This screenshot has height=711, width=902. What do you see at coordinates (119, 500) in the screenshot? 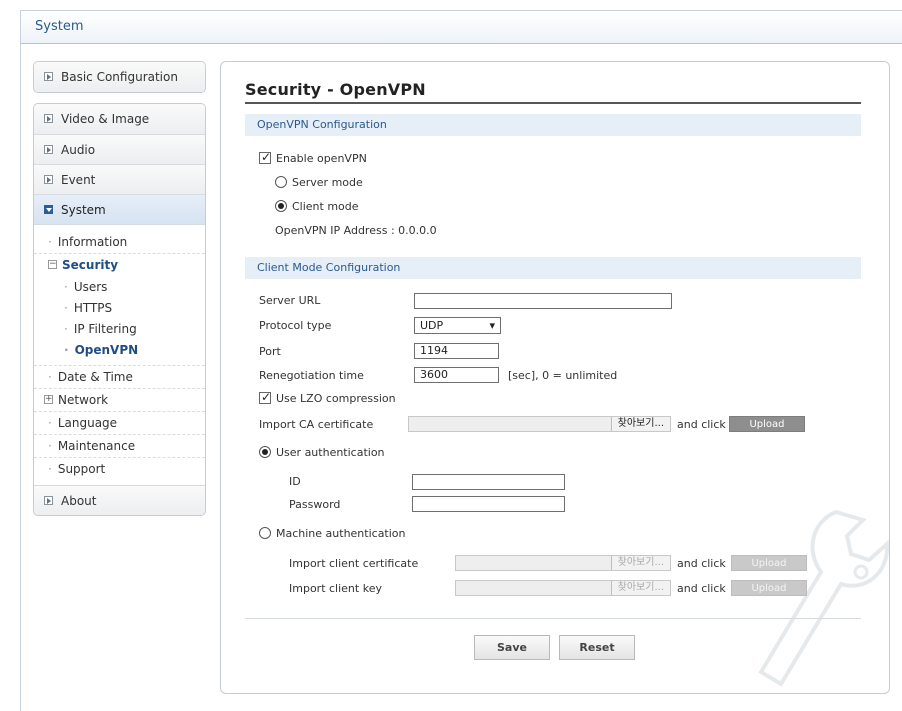
I see `sidebar-item-about: About` at bounding box center [119, 500].